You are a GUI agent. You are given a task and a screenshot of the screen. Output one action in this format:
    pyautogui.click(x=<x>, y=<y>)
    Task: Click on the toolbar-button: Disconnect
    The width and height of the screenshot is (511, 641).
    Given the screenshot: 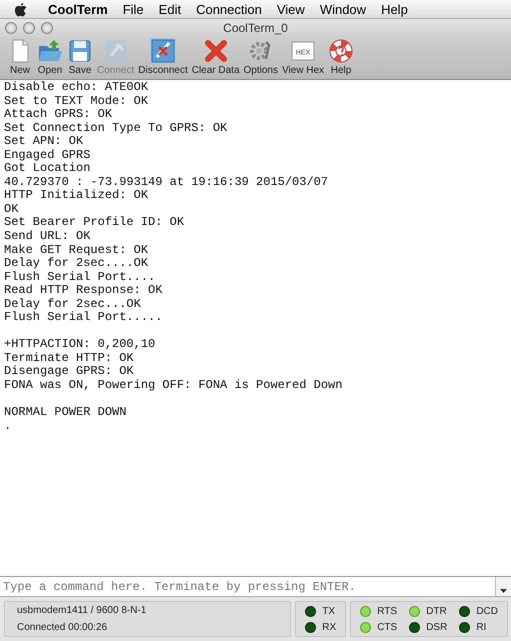 What is the action you would take?
    pyautogui.click(x=163, y=56)
    